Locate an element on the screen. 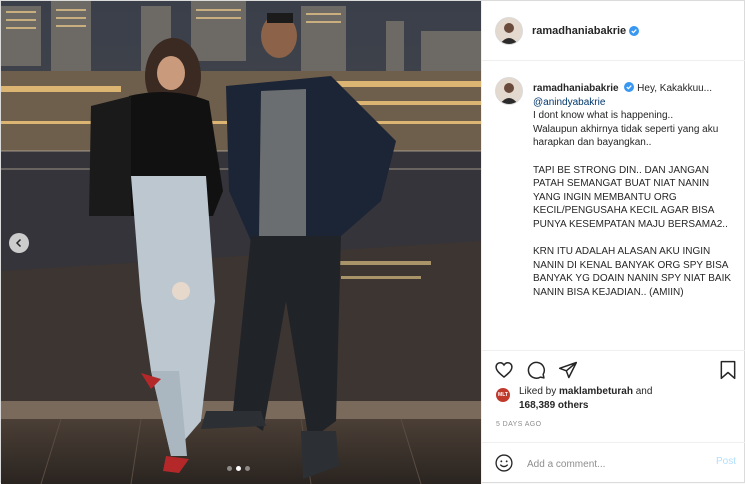  carousel-prev-button is located at coordinates (19, 243).